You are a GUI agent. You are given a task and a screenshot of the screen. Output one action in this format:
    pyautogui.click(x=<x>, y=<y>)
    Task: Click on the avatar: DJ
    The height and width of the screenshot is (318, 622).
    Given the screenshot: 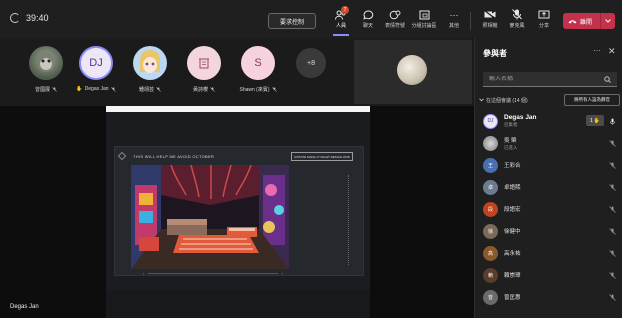 What is the action you would take?
    pyautogui.click(x=490, y=121)
    